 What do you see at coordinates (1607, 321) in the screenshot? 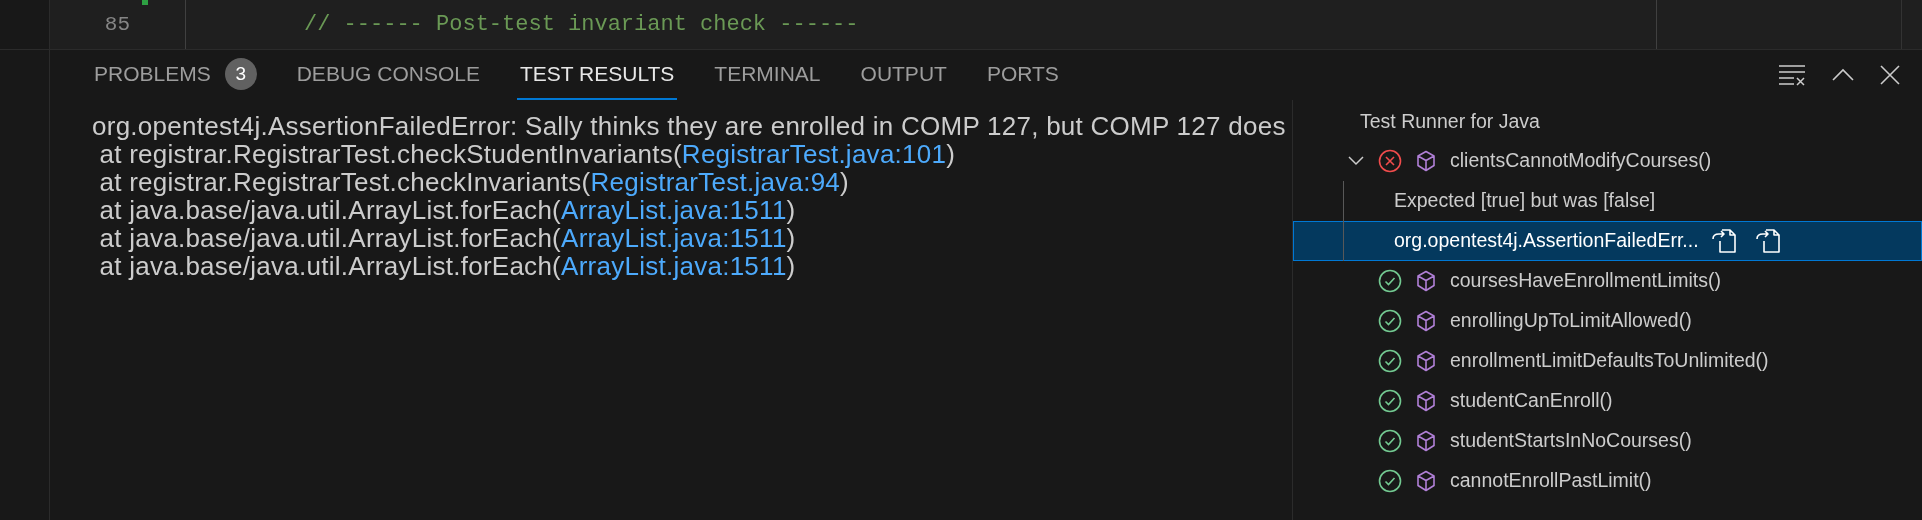
I see `test-item: enrollingUpToLimitAllowed()` at bounding box center [1607, 321].